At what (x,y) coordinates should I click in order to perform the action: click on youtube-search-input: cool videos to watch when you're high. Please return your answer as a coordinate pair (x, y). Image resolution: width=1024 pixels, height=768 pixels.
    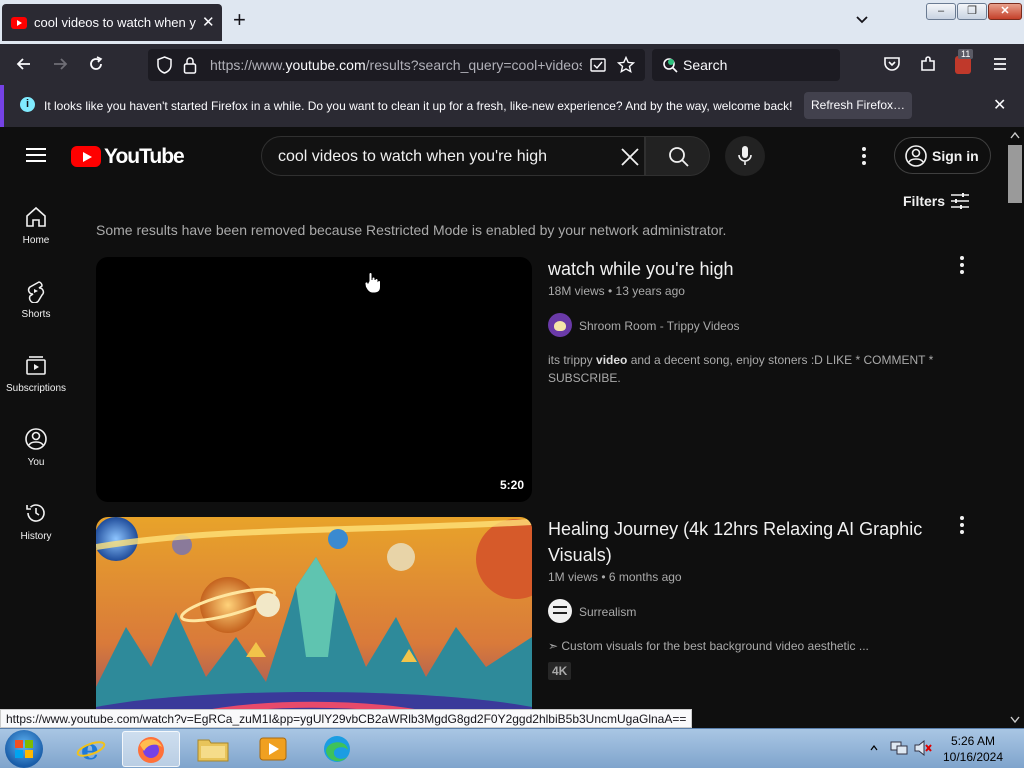
    Looking at the image, I should click on (453, 156).